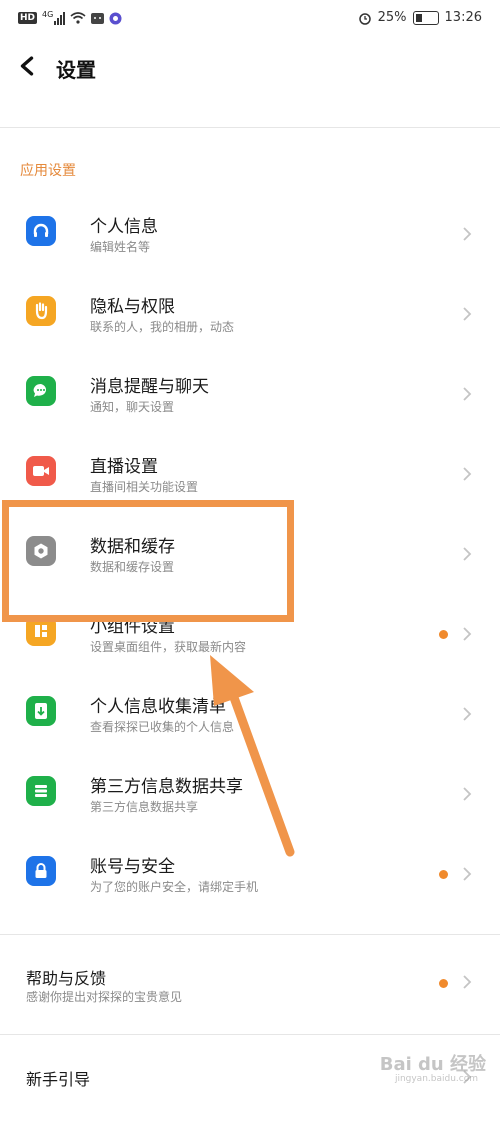 This screenshot has width=500, height=1126. I want to click on row-subtitle: 联系的人，我的相册，动态, so click(162, 327).